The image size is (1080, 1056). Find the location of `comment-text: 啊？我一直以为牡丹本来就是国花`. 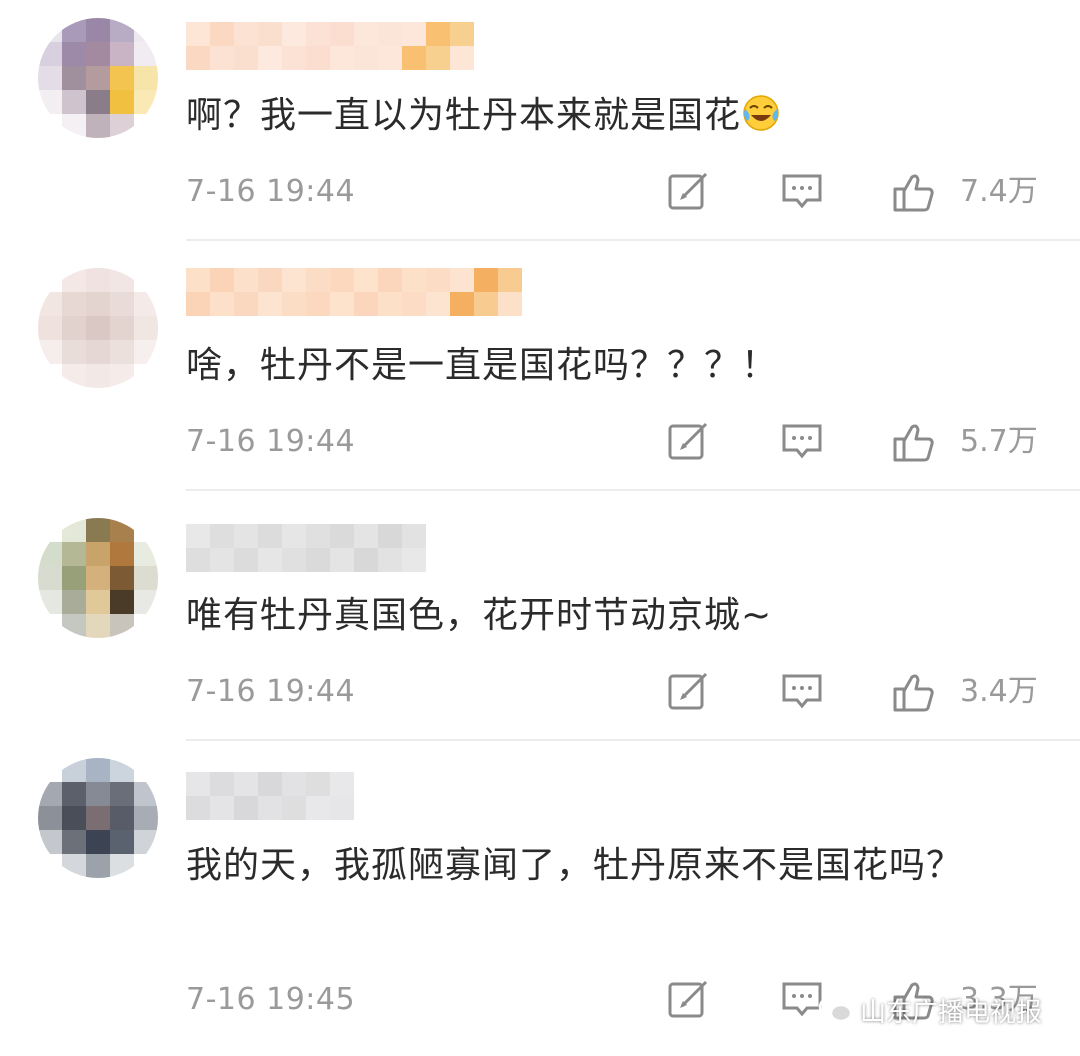

comment-text: 啊？我一直以为牡丹本来就是国花 is located at coordinates (464, 115).